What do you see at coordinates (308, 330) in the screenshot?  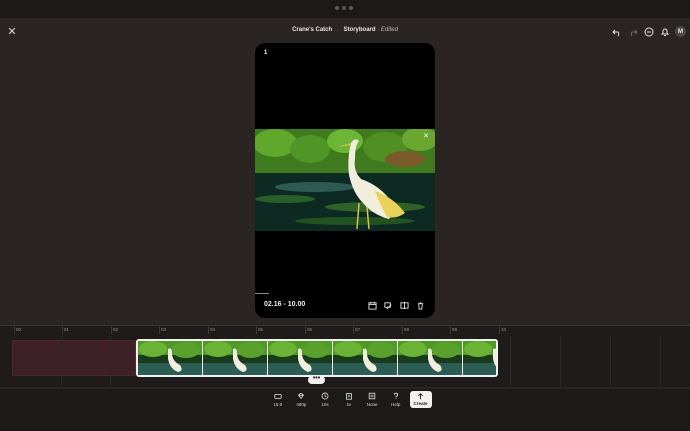 I see `ruler-tick: 06` at bounding box center [308, 330].